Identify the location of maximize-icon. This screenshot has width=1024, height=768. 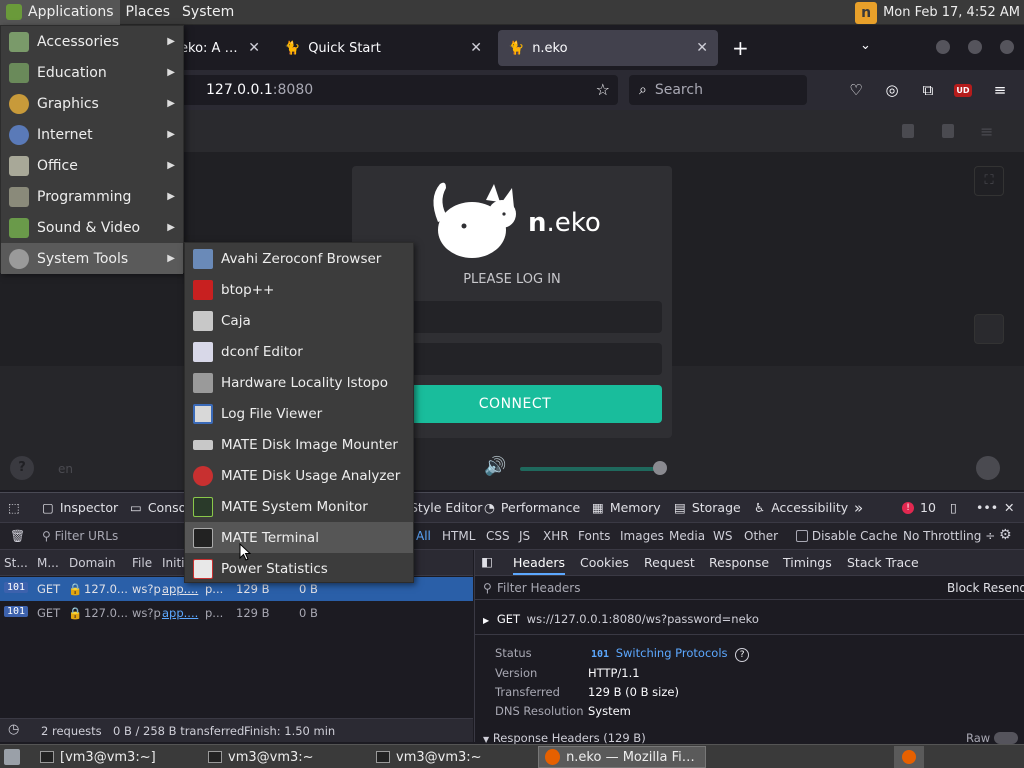
(975, 47).